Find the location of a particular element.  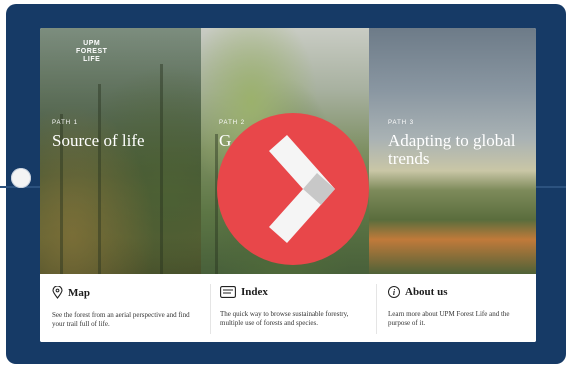

info-icon: i is located at coordinates (394, 292).